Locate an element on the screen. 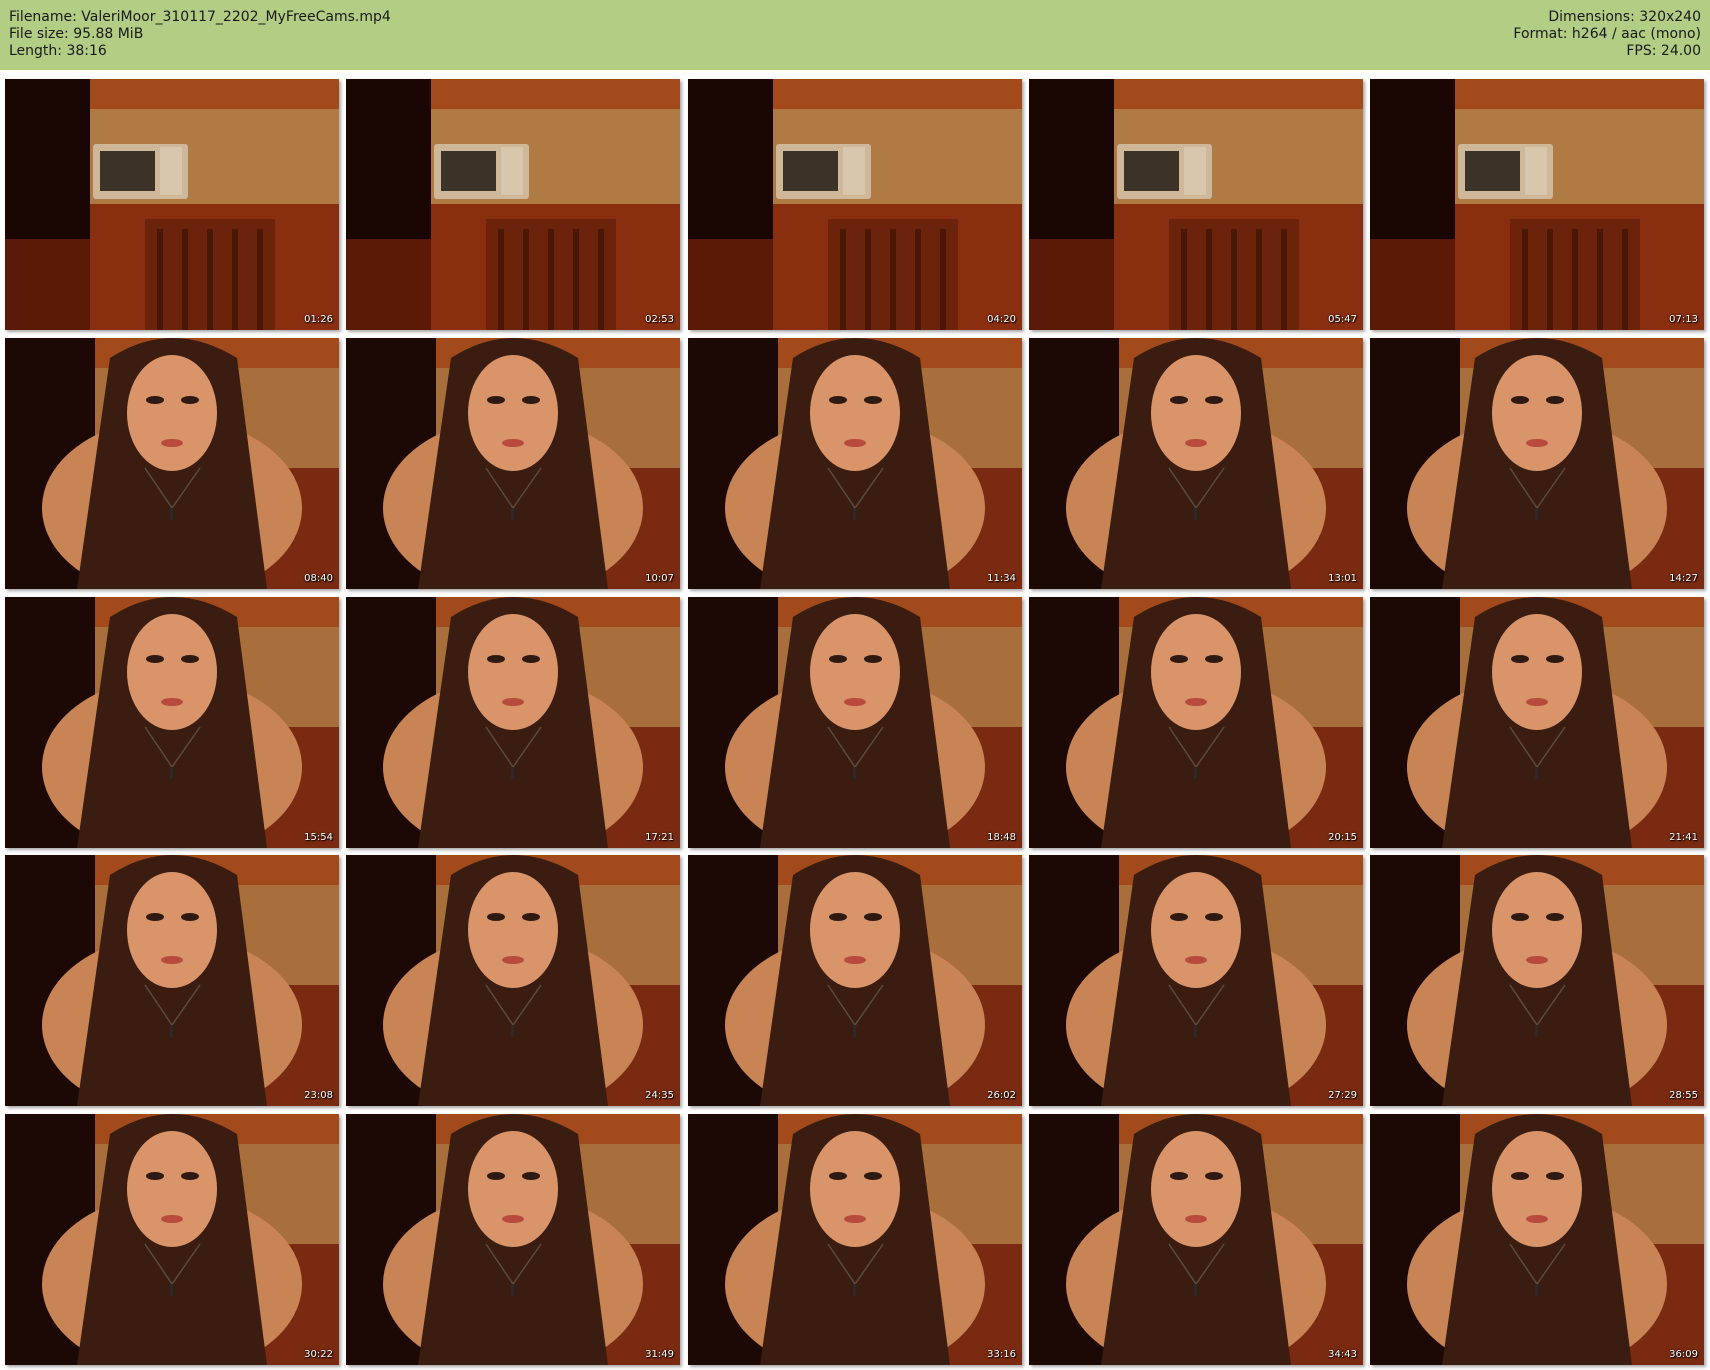 The width and height of the screenshot is (1710, 1370). timestamp-label: 18:48 is located at coordinates (1001, 837).